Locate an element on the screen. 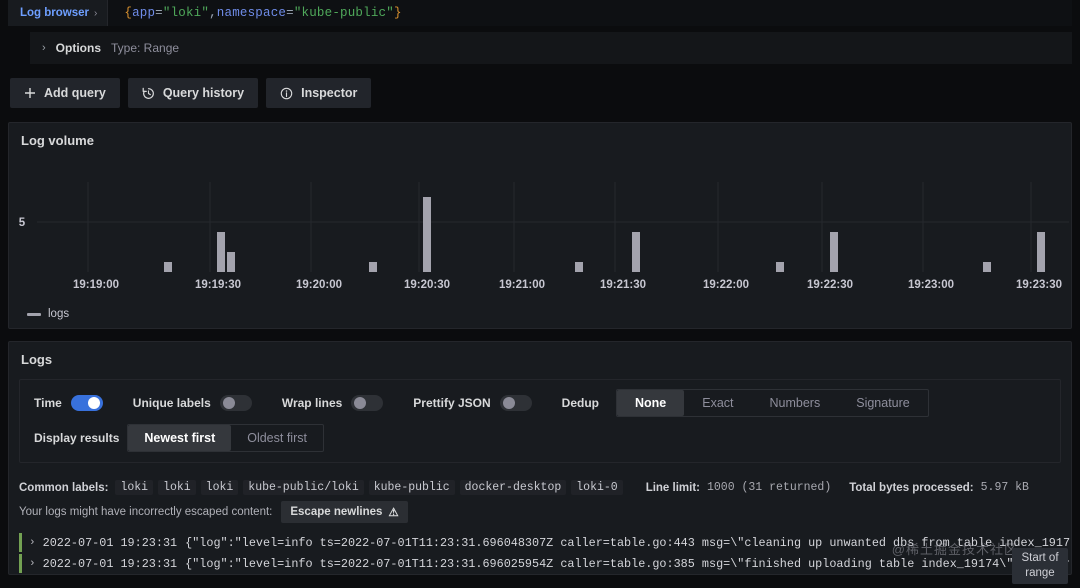  add-query-button: Add query is located at coordinates (65, 93).